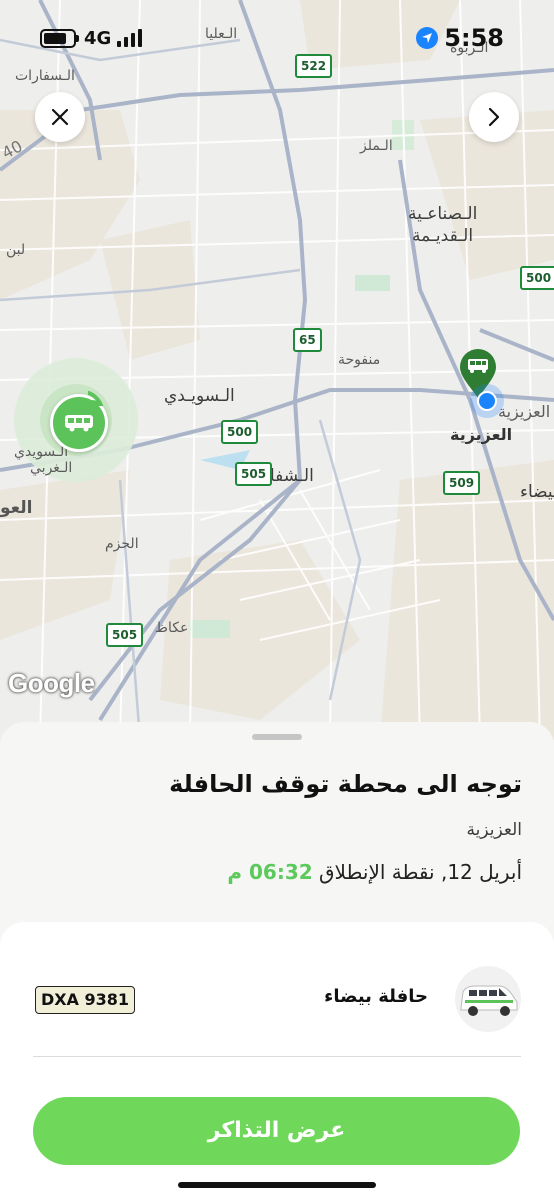  I want to click on map-label-okaz: عكاظ, so click(172, 628).